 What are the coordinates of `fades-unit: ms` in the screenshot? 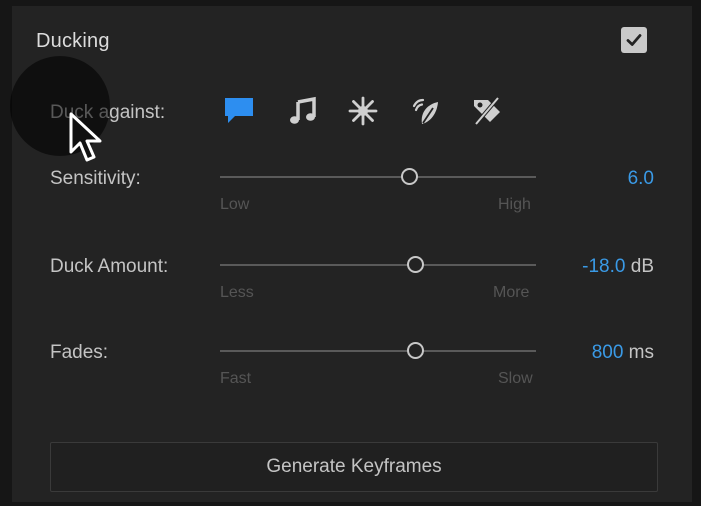 It's located at (641, 352).